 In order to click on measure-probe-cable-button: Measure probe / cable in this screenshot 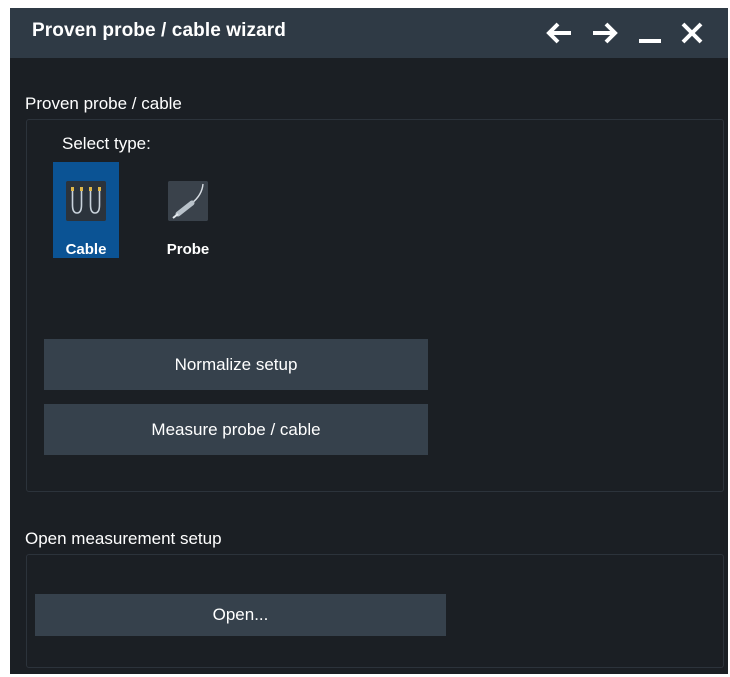, I will do `click(236, 429)`.